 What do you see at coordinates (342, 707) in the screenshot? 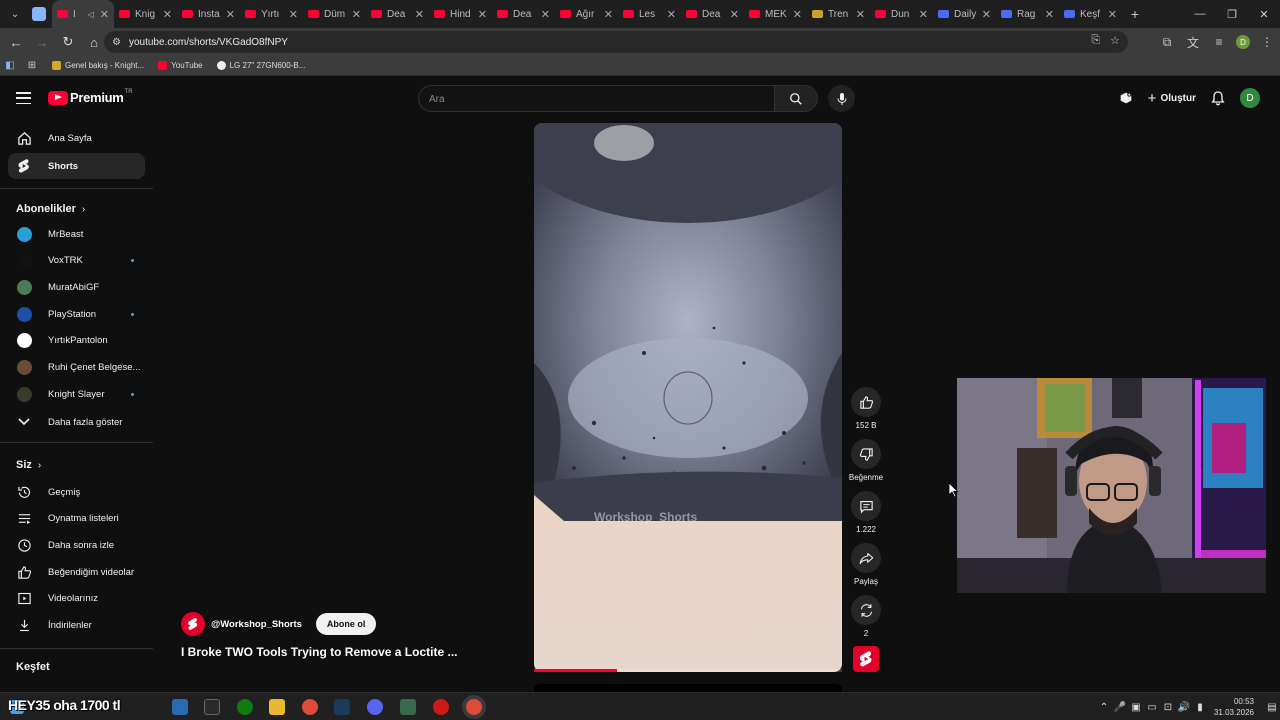
I see `steam-app-icon` at bounding box center [342, 707].